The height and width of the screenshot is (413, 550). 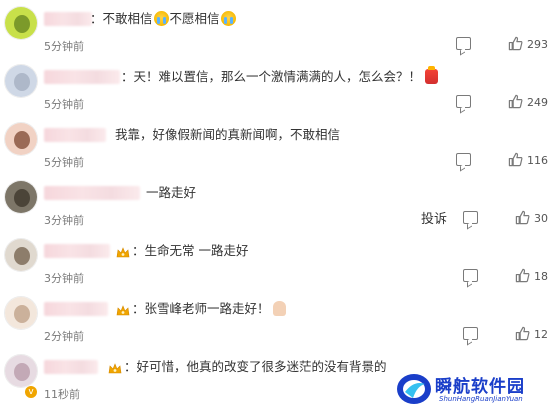 What do you see at coordinates (121, 18) in the screenshot?
I see `comment-text-part: ：不敢相信` at bounding box center [121, 18].